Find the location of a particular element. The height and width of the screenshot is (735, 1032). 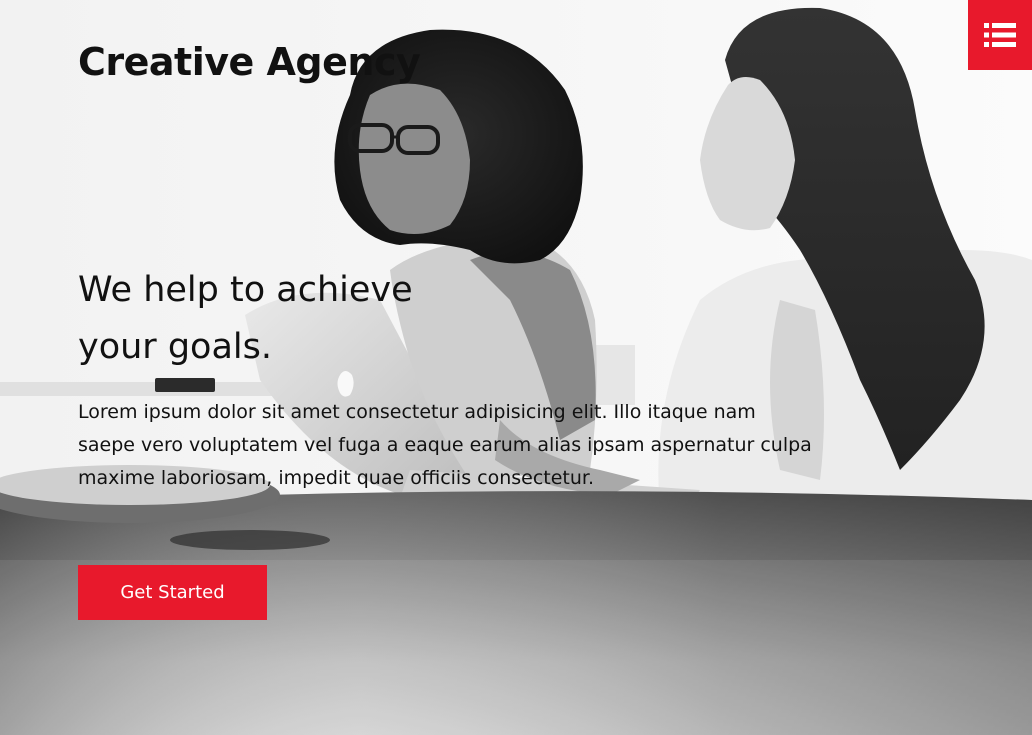

hero-headline-line-2: your goals. is located at coordinates (175, 347).